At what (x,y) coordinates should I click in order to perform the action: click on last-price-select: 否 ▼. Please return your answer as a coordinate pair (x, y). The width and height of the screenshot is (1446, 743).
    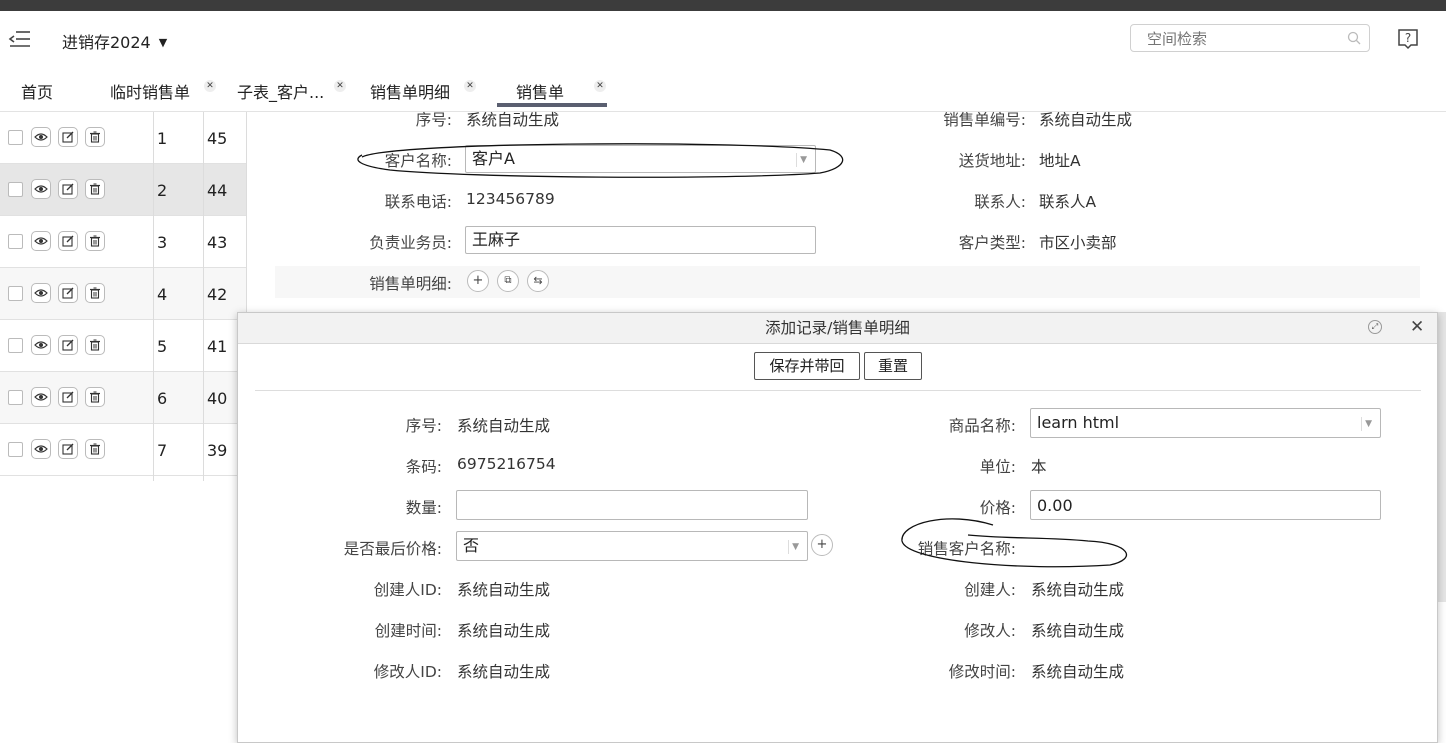
    Looking at the image, I should click on (632, 546).